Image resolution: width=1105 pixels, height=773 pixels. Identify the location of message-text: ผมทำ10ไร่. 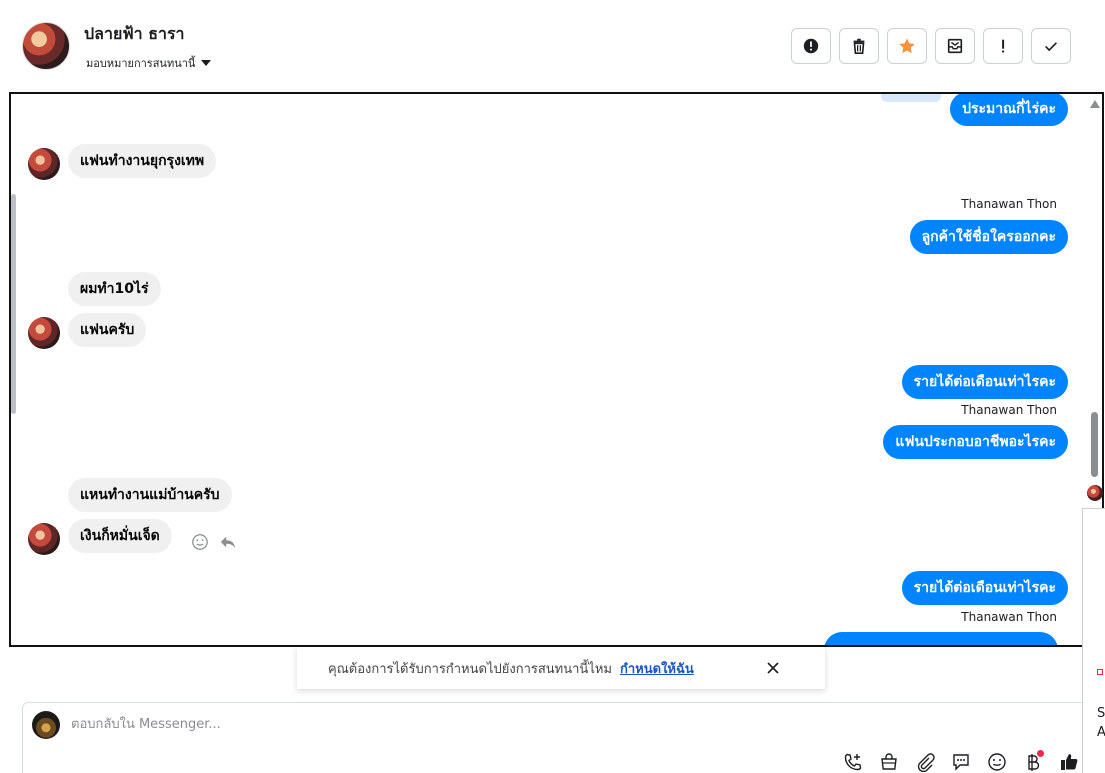
(114, 289).